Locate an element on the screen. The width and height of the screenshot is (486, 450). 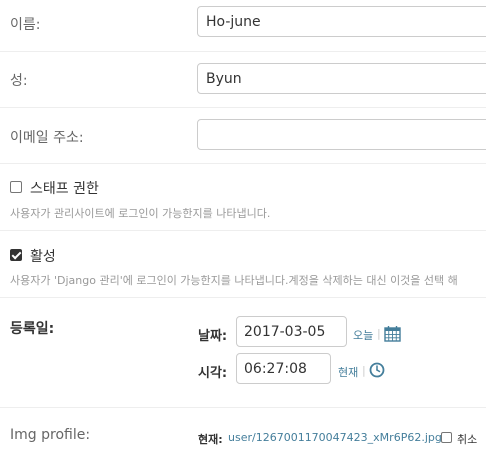
form-row-last-name: 성: is located at coordinates (243, 79).